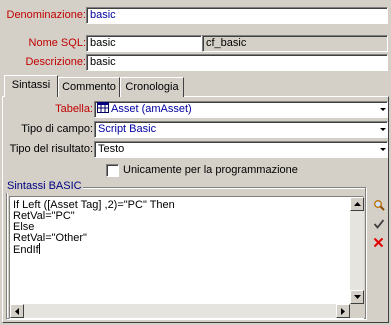  I want to click on vertical-scrollbar, so click(357, 250).